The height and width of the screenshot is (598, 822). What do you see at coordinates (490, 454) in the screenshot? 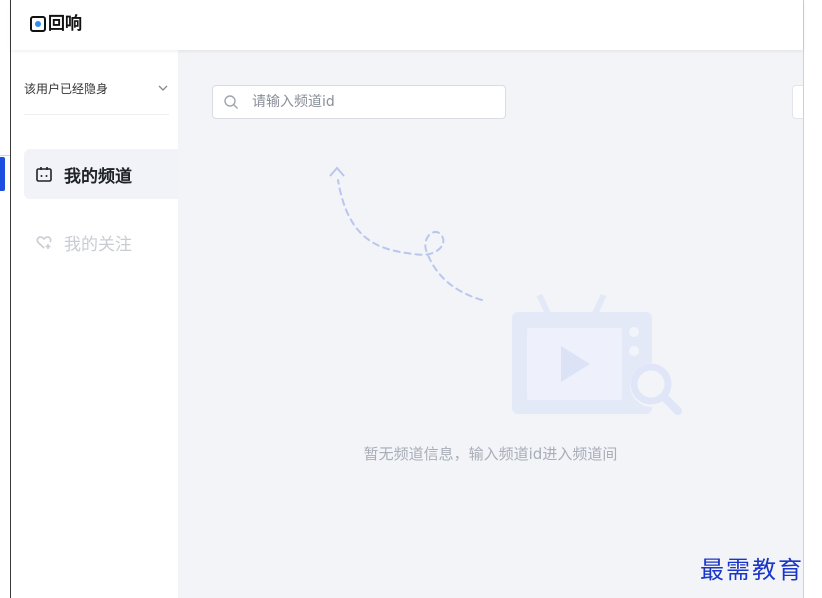
I see `empty-state-message: 暂无频道信息，输入频道id进入频道间` at bounding box center [490, 454].